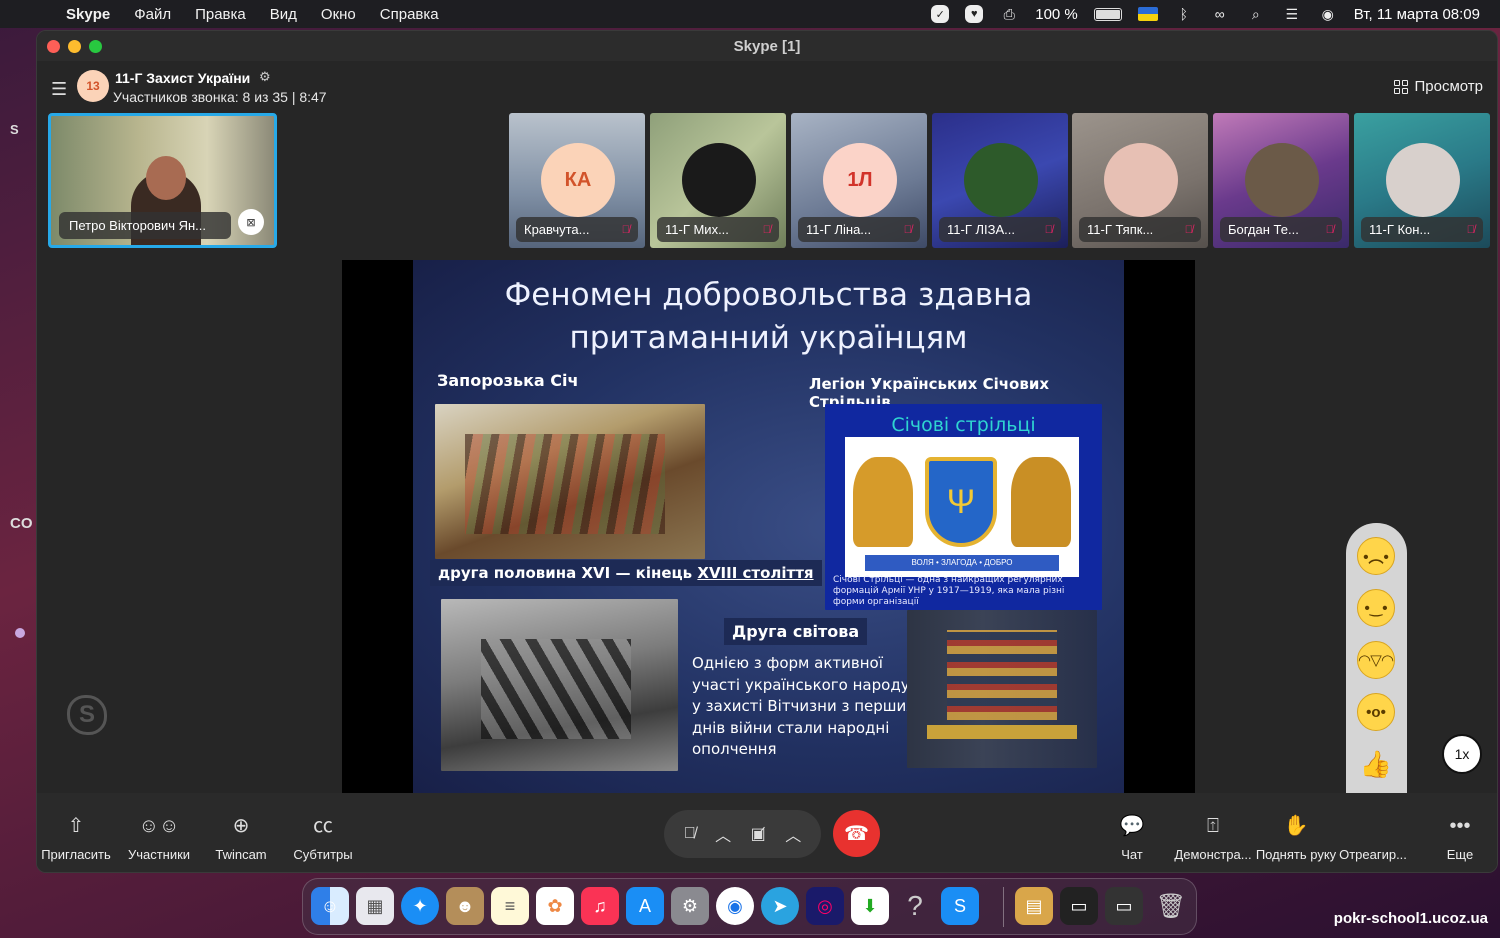 This screenshot has height=938, width=1500. Describe the element at coordinates (241, 854) in the screenshot. I see `twincam-label: Twincam` at that location.